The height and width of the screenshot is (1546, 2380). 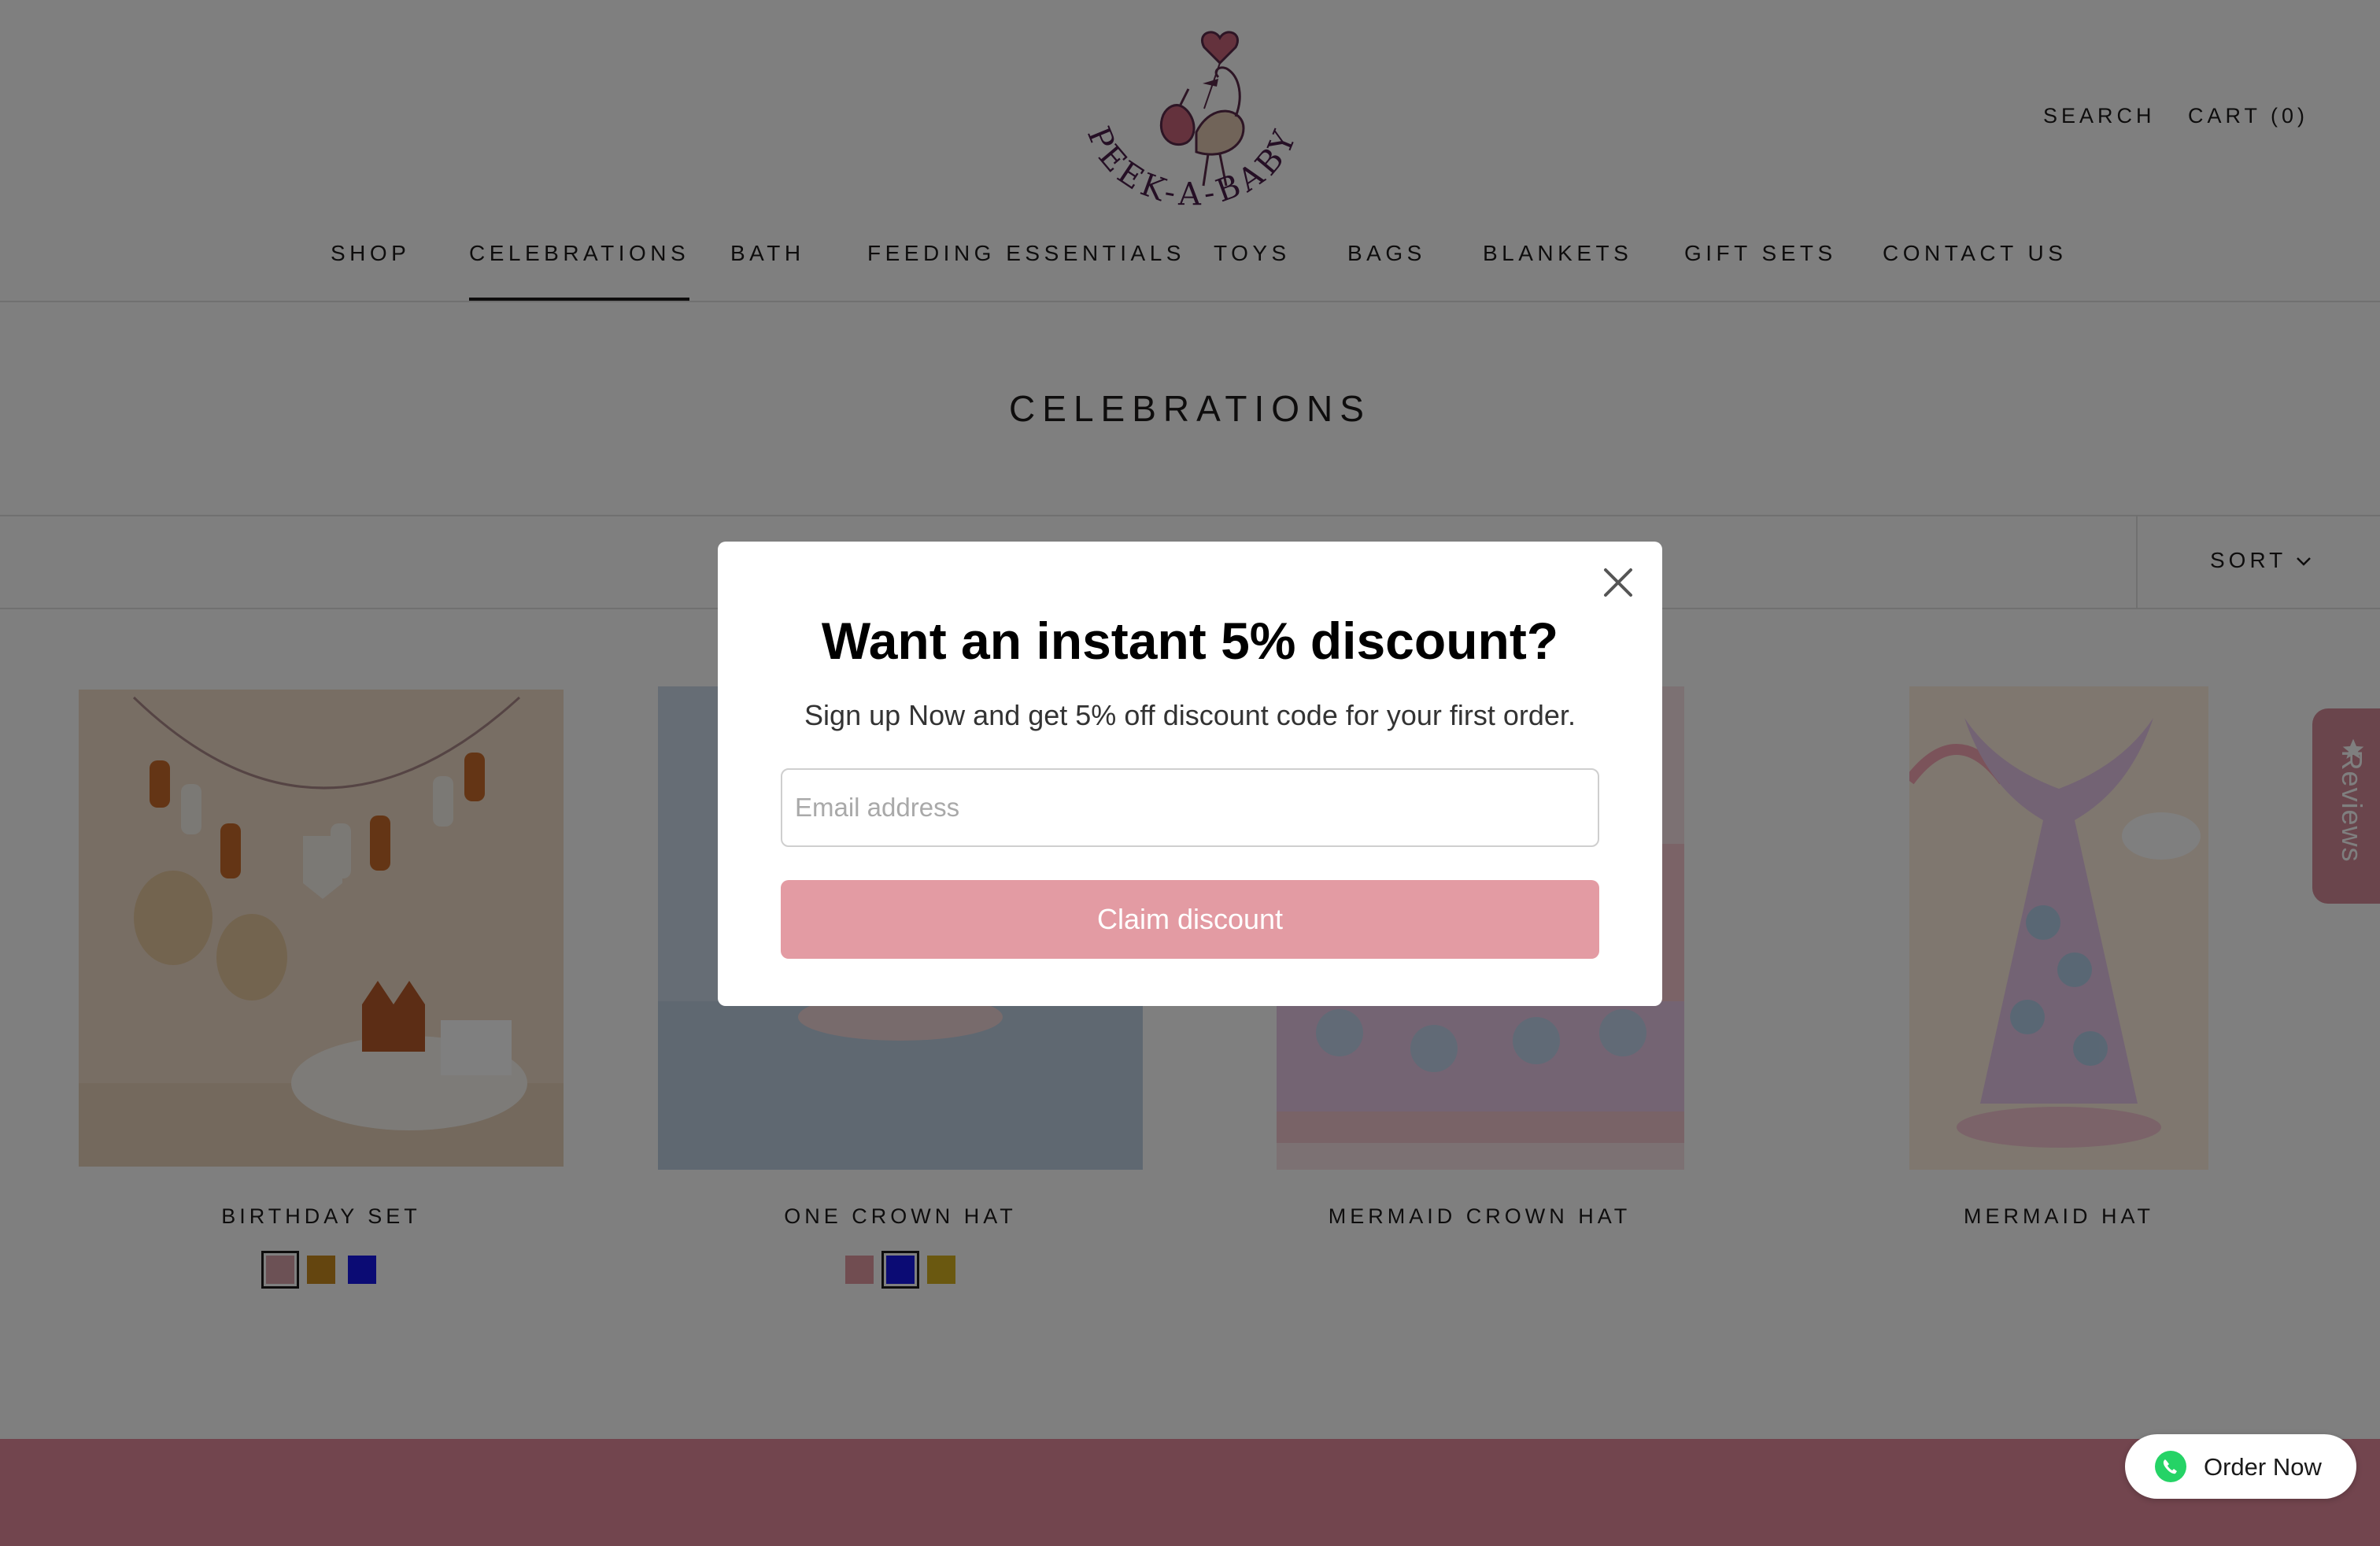 What do you see at coordinates (1190, 808) in the screenshot?
I see `email-input` at bounding box center [1190, 808].